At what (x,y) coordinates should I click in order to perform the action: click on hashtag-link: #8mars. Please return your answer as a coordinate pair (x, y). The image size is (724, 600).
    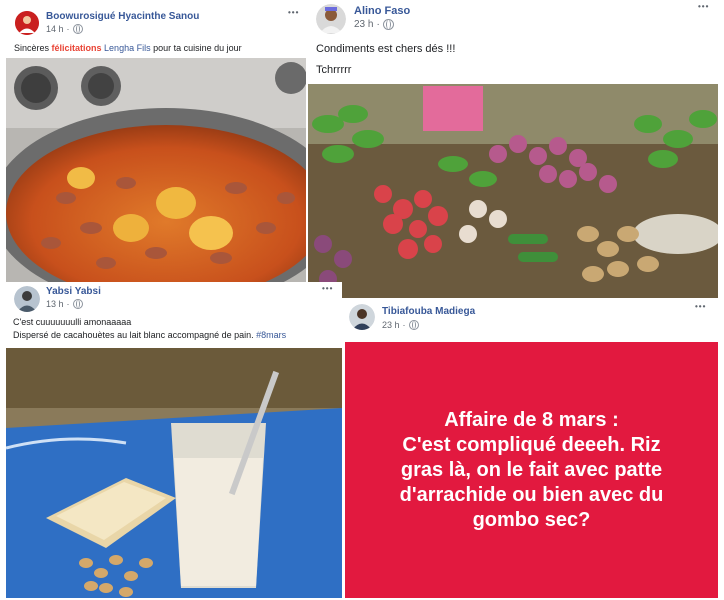
    Looking at the image, I should click on (271, 335).